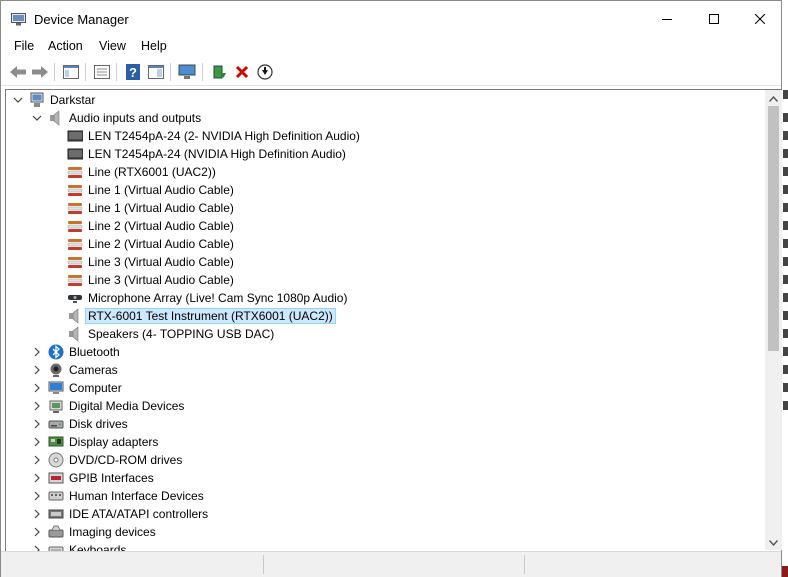 The height and width of the screenshot is (577, 788). I want to click on maximize-icon, so click(714, 19).